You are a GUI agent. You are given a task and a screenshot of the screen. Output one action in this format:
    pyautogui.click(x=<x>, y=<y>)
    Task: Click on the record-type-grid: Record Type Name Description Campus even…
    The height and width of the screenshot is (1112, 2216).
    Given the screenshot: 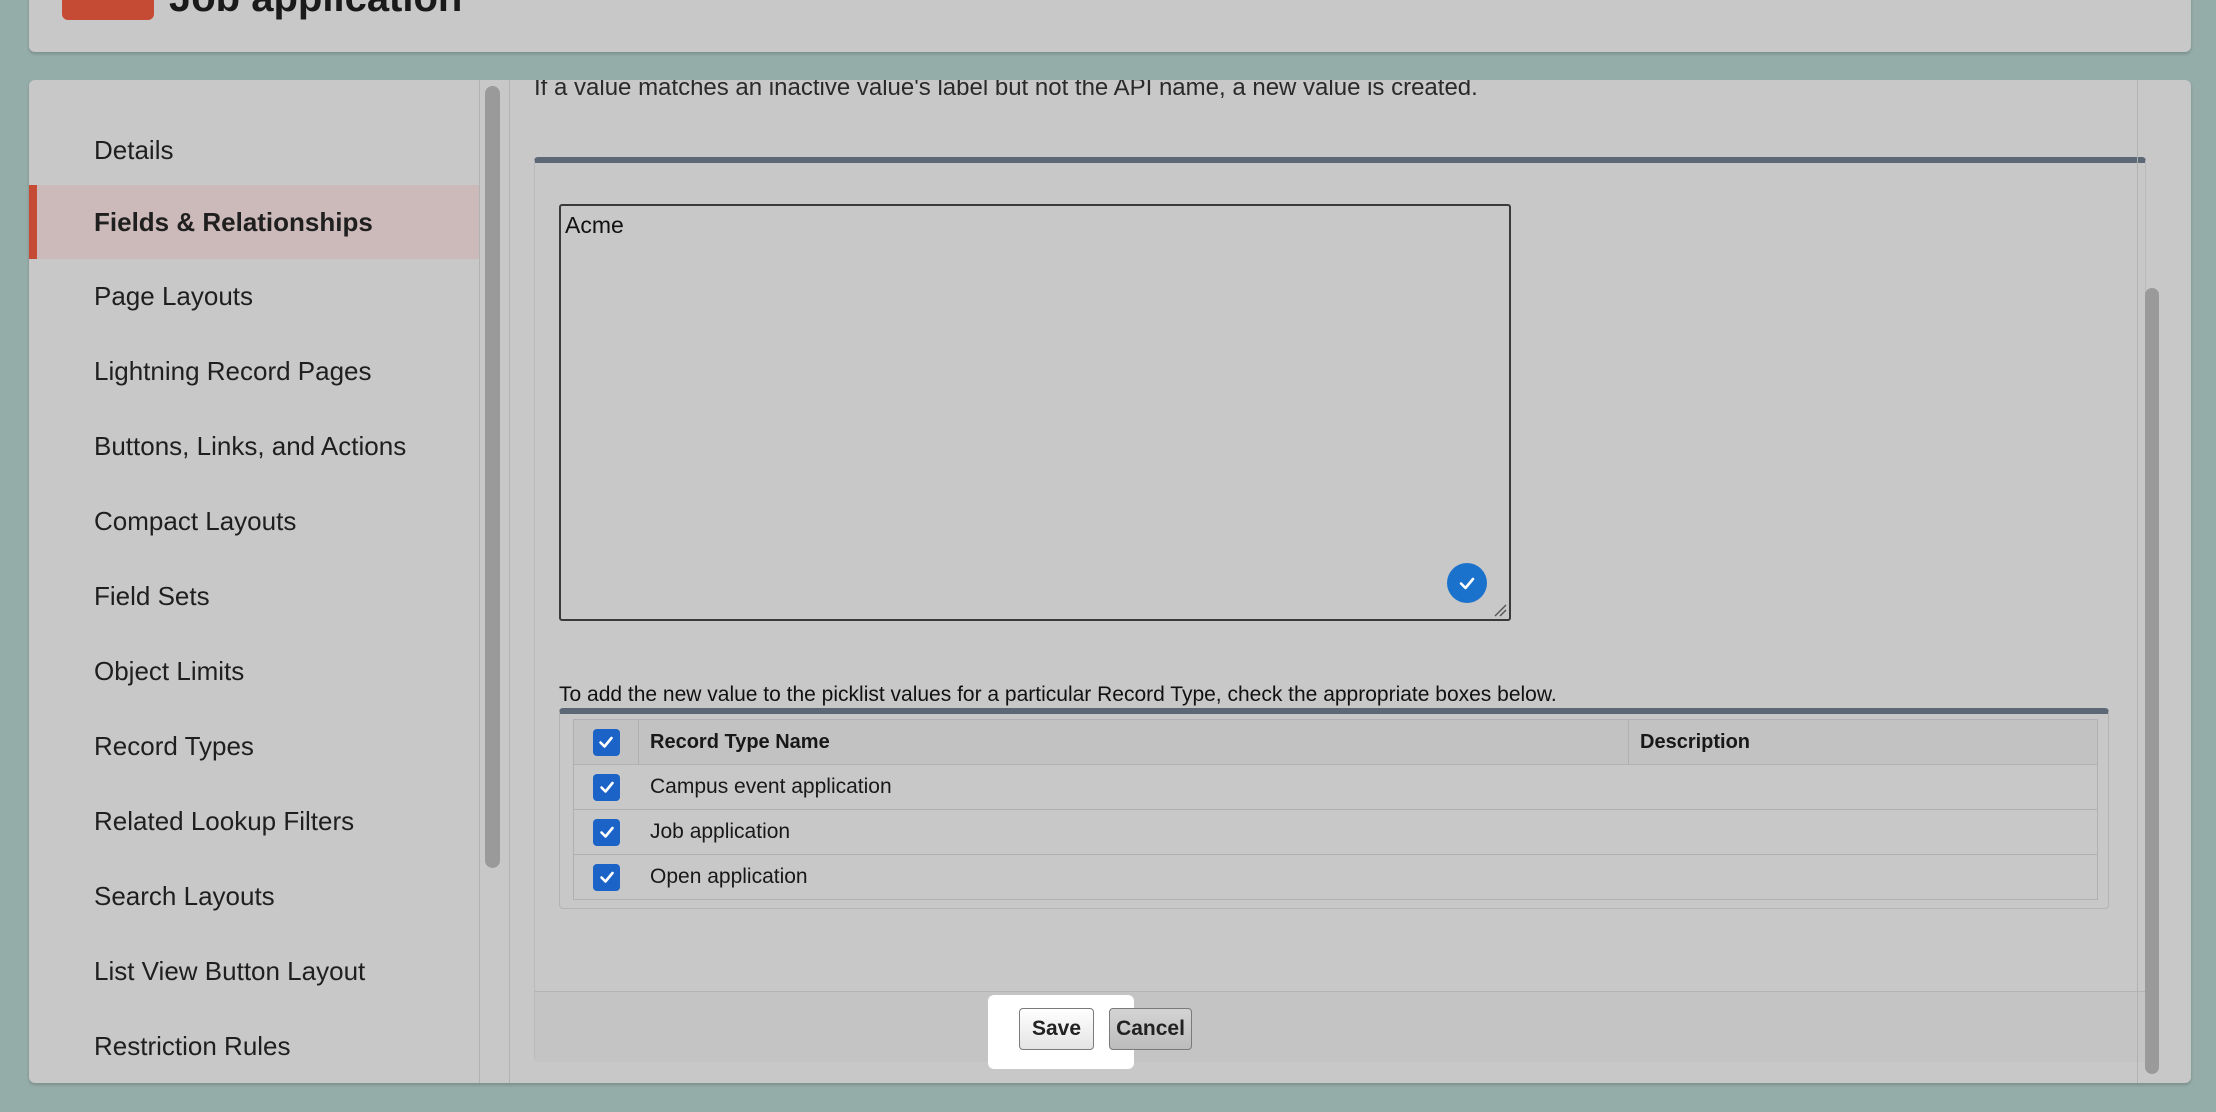 What is the action you would take?
    pyautogui.click(x=1335, y=809)
    